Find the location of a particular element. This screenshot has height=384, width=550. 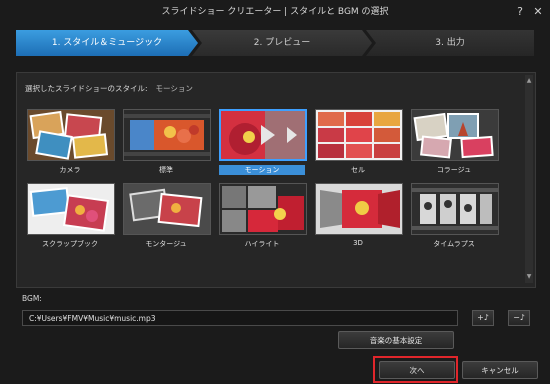

style-label-scrapbook: スクラップブック is located at coordinates (70, 244).